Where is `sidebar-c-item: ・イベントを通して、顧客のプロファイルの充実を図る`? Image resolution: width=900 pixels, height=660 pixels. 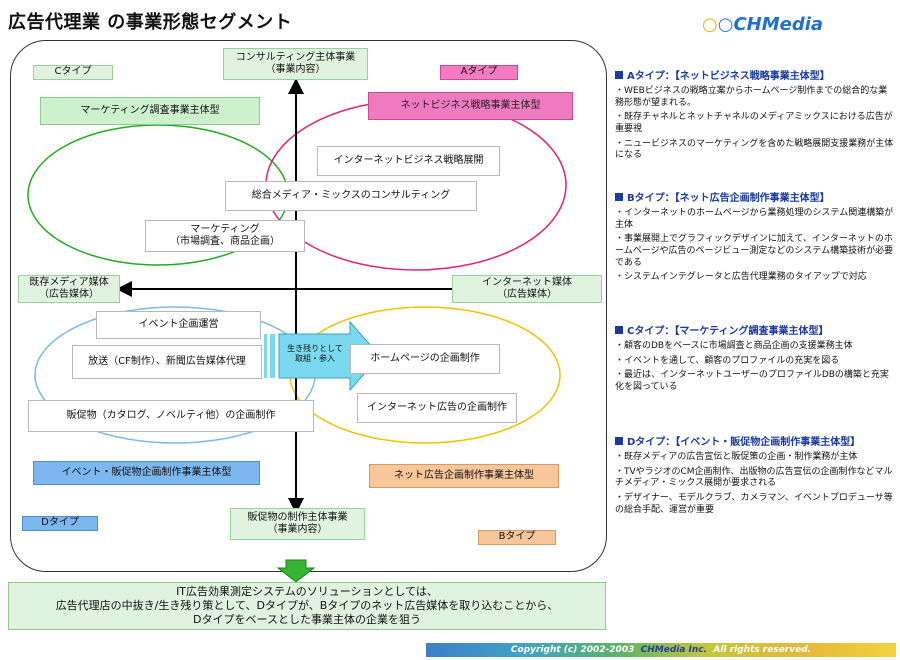
sidebar-c-item: ・イベントを通して、顧客のプロファイルの充実を図る is located at coordinates (727, 360).